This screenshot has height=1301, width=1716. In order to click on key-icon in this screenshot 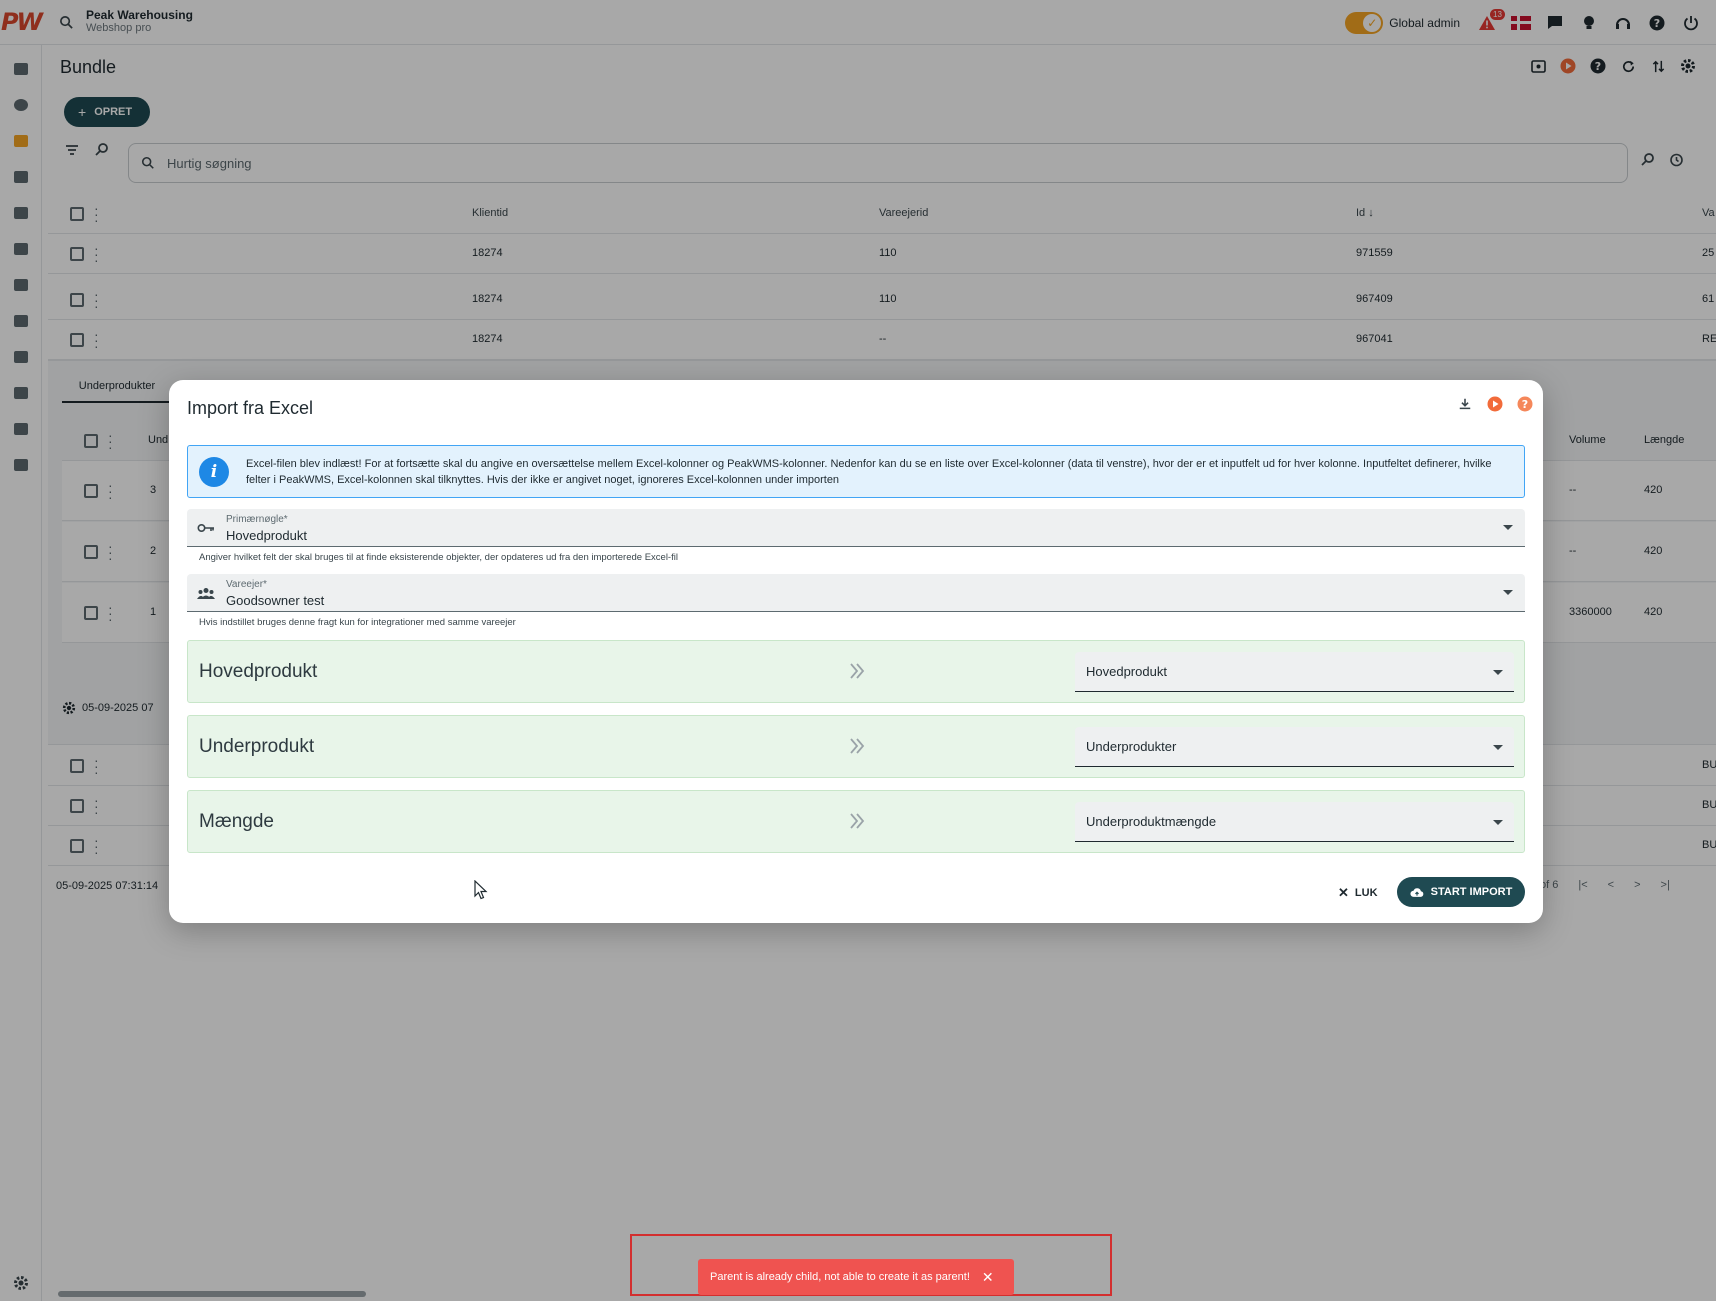, I will do `click(206, 528)`.